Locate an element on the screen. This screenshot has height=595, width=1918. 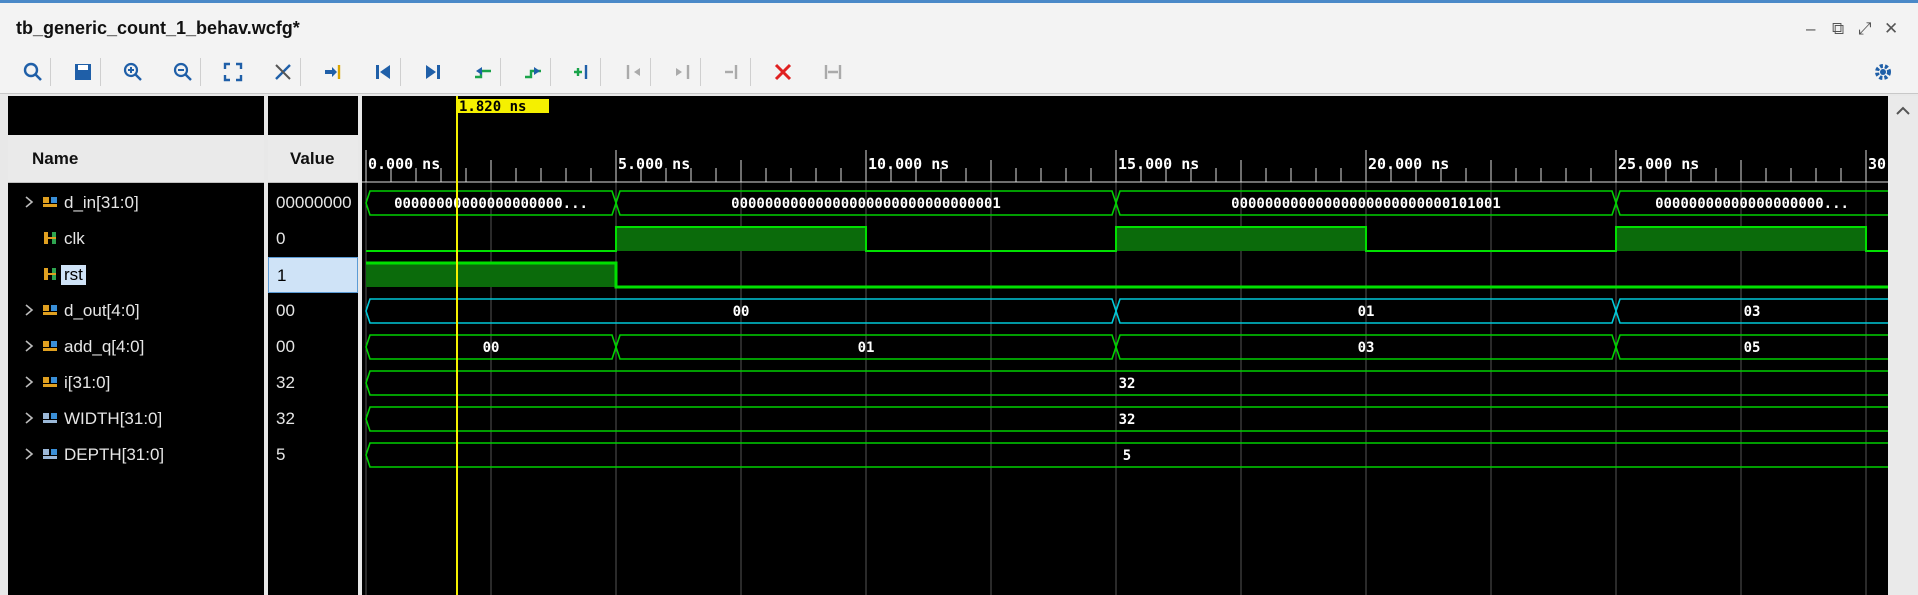
signal-value-cell: 1 is located at coordinates (313, 275).